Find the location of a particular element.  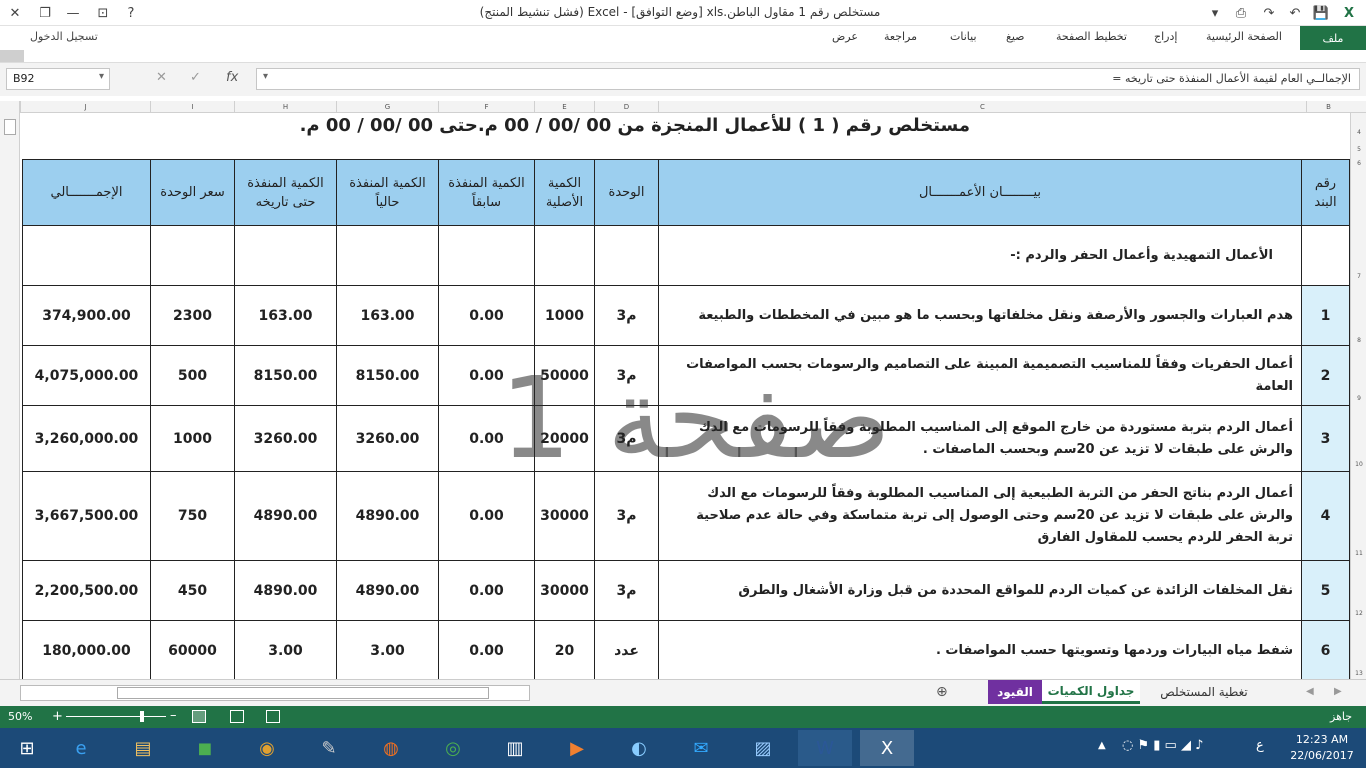

zoom-out-icon: – is located at coordinates (173, 715).